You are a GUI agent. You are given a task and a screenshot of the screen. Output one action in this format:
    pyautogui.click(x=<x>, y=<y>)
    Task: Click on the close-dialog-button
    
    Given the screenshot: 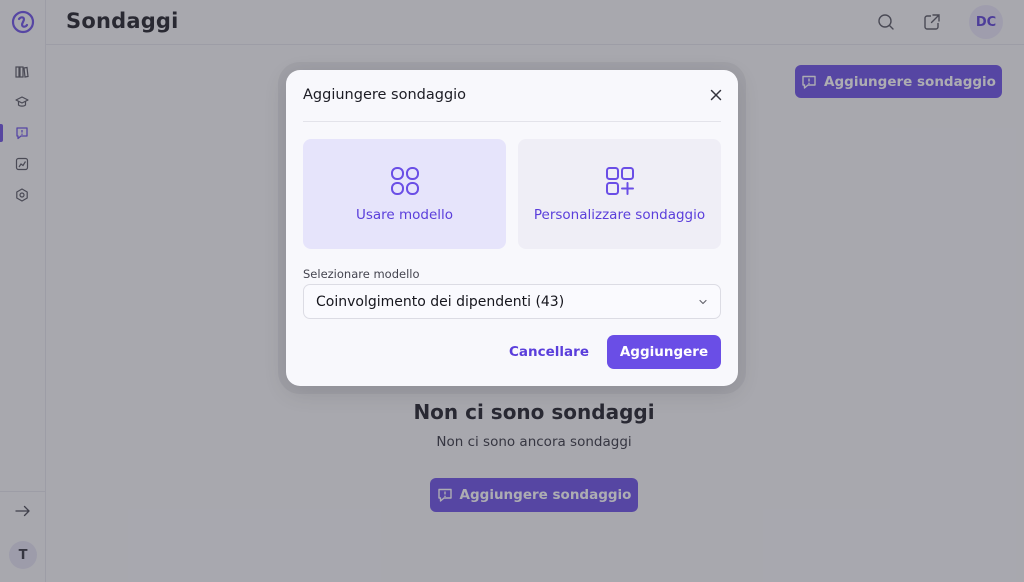 What is the action you would take?
    pyautogui.click(x=716, y=95)
    